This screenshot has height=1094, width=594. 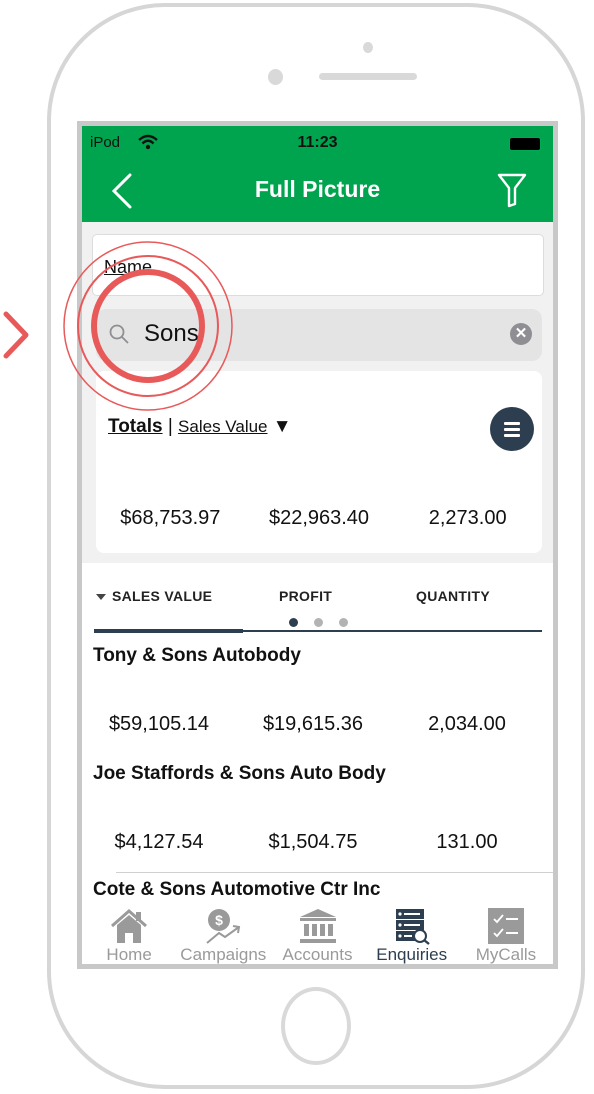 I want to click on tab-quantity: QUANTITY, so click(x=453, y=596).